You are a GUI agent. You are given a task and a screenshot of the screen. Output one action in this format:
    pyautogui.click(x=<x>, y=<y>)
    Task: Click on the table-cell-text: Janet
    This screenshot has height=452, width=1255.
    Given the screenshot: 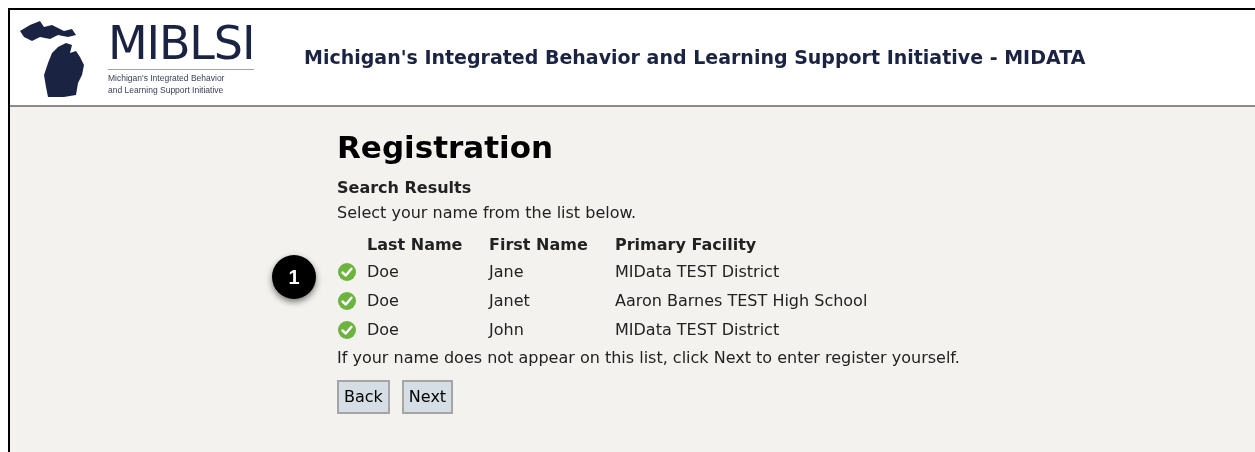 What is the action you would take?
    pyautogui.click(x=510, y=300)
    